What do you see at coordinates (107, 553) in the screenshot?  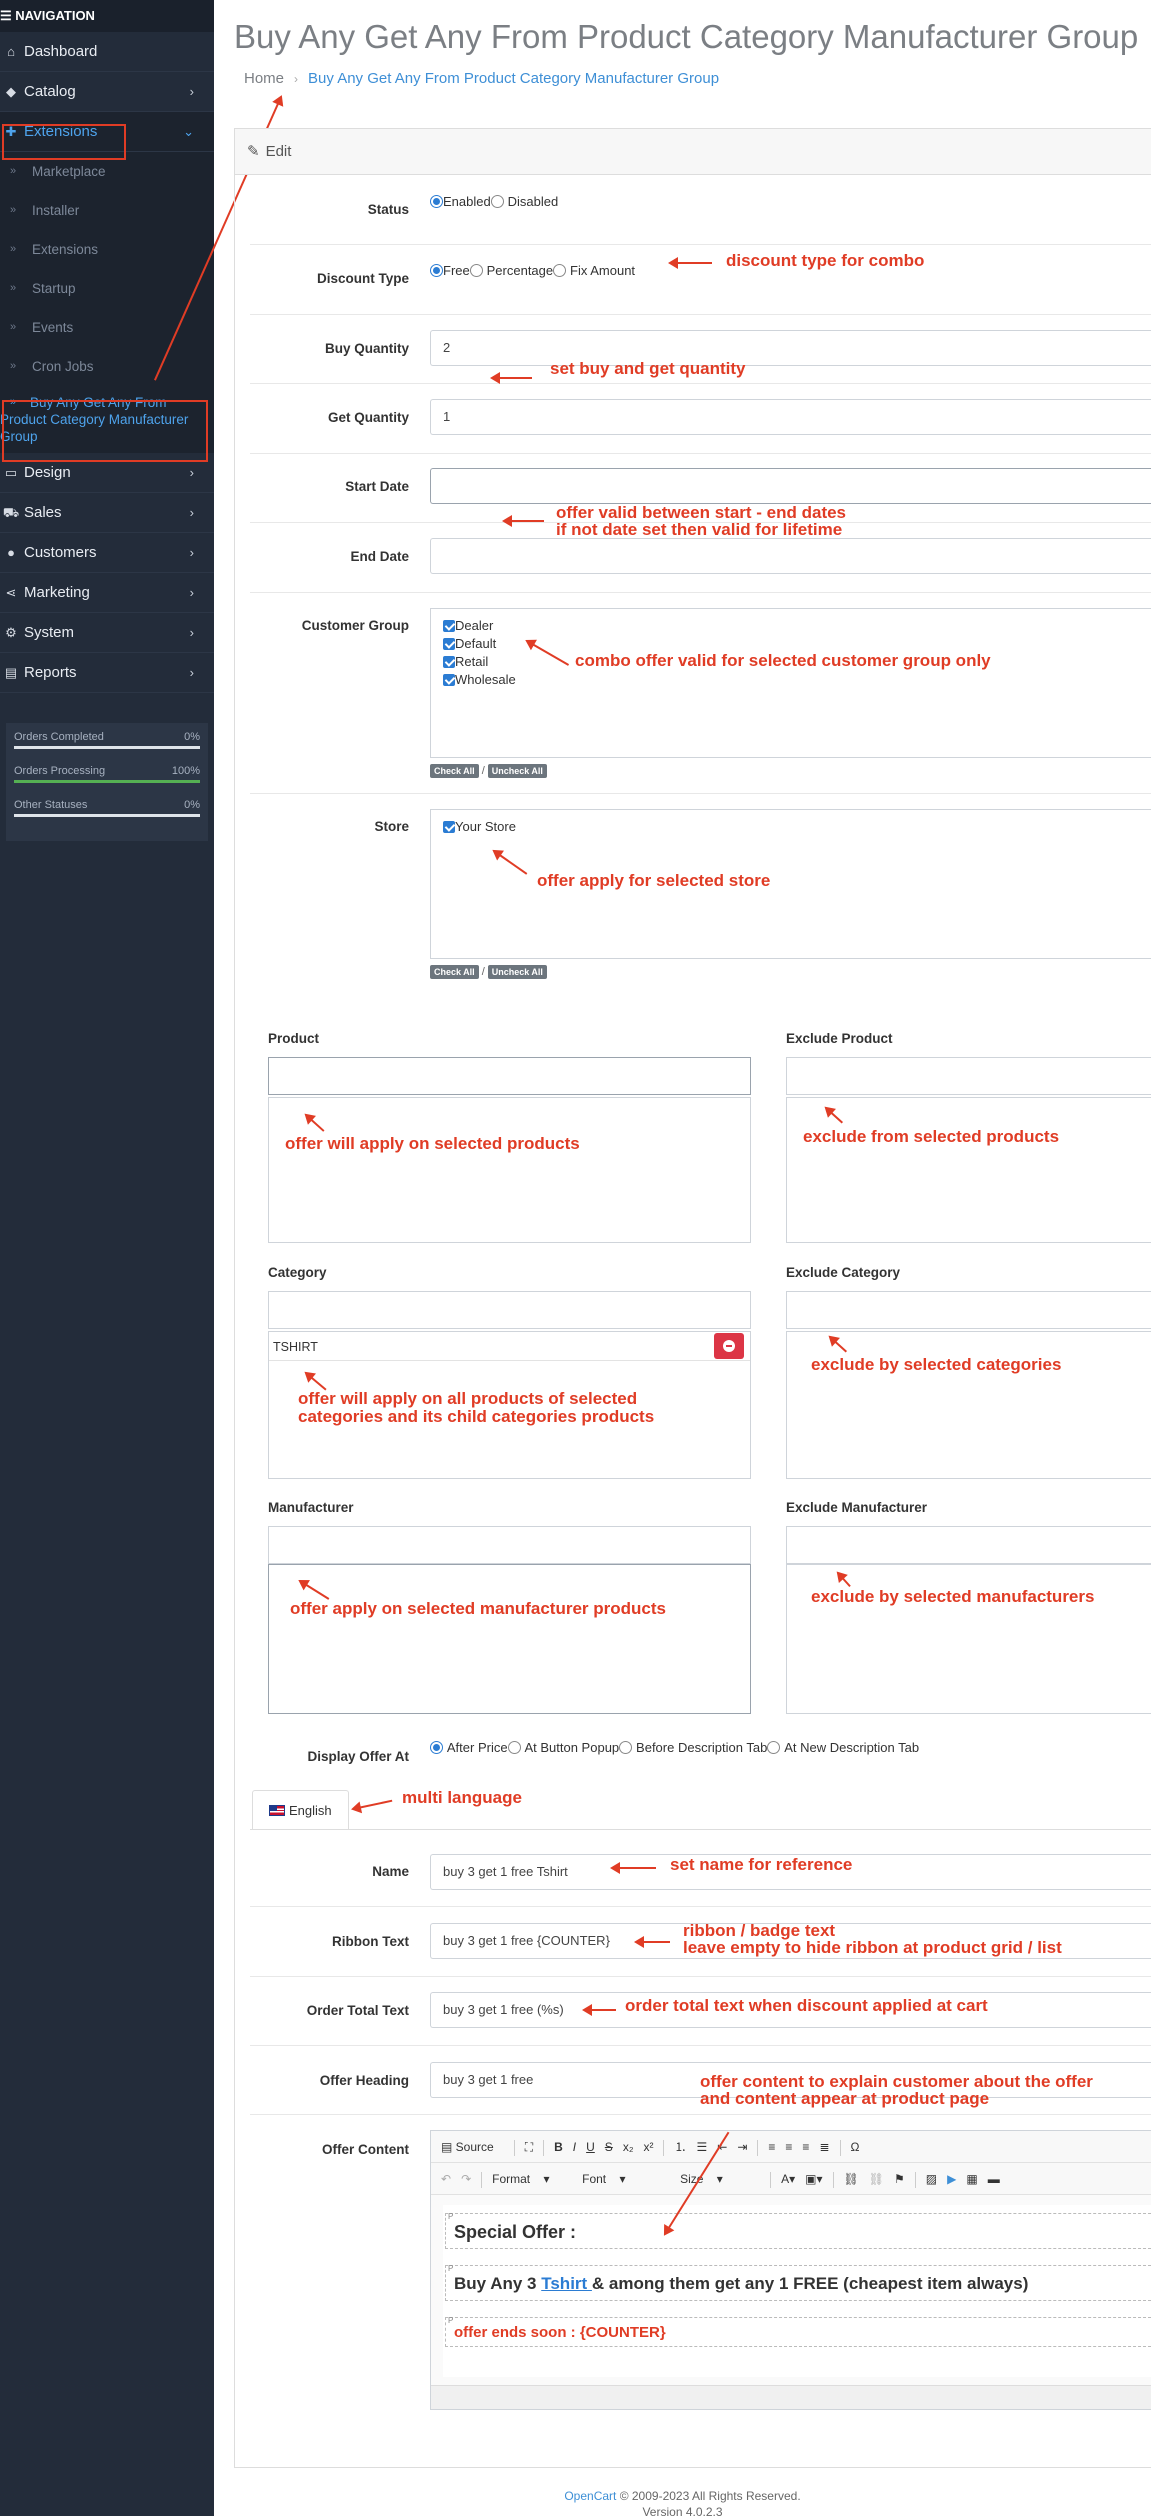 I see `sidebar-item-customers: ● Customers ›` at bounding box center [107, 553].